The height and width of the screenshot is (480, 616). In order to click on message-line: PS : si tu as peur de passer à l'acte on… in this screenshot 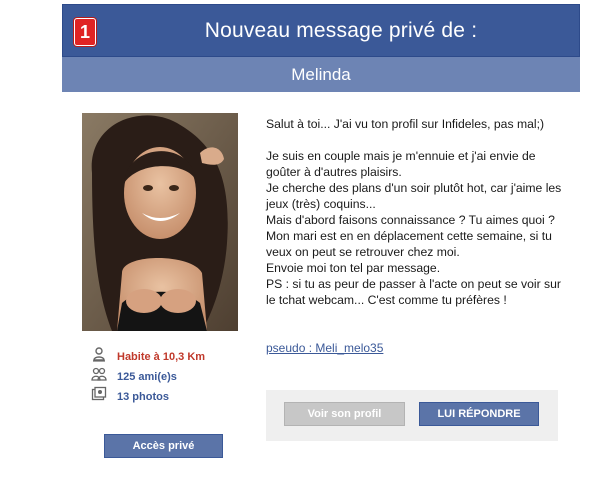, I will do `click(413, 292)`.